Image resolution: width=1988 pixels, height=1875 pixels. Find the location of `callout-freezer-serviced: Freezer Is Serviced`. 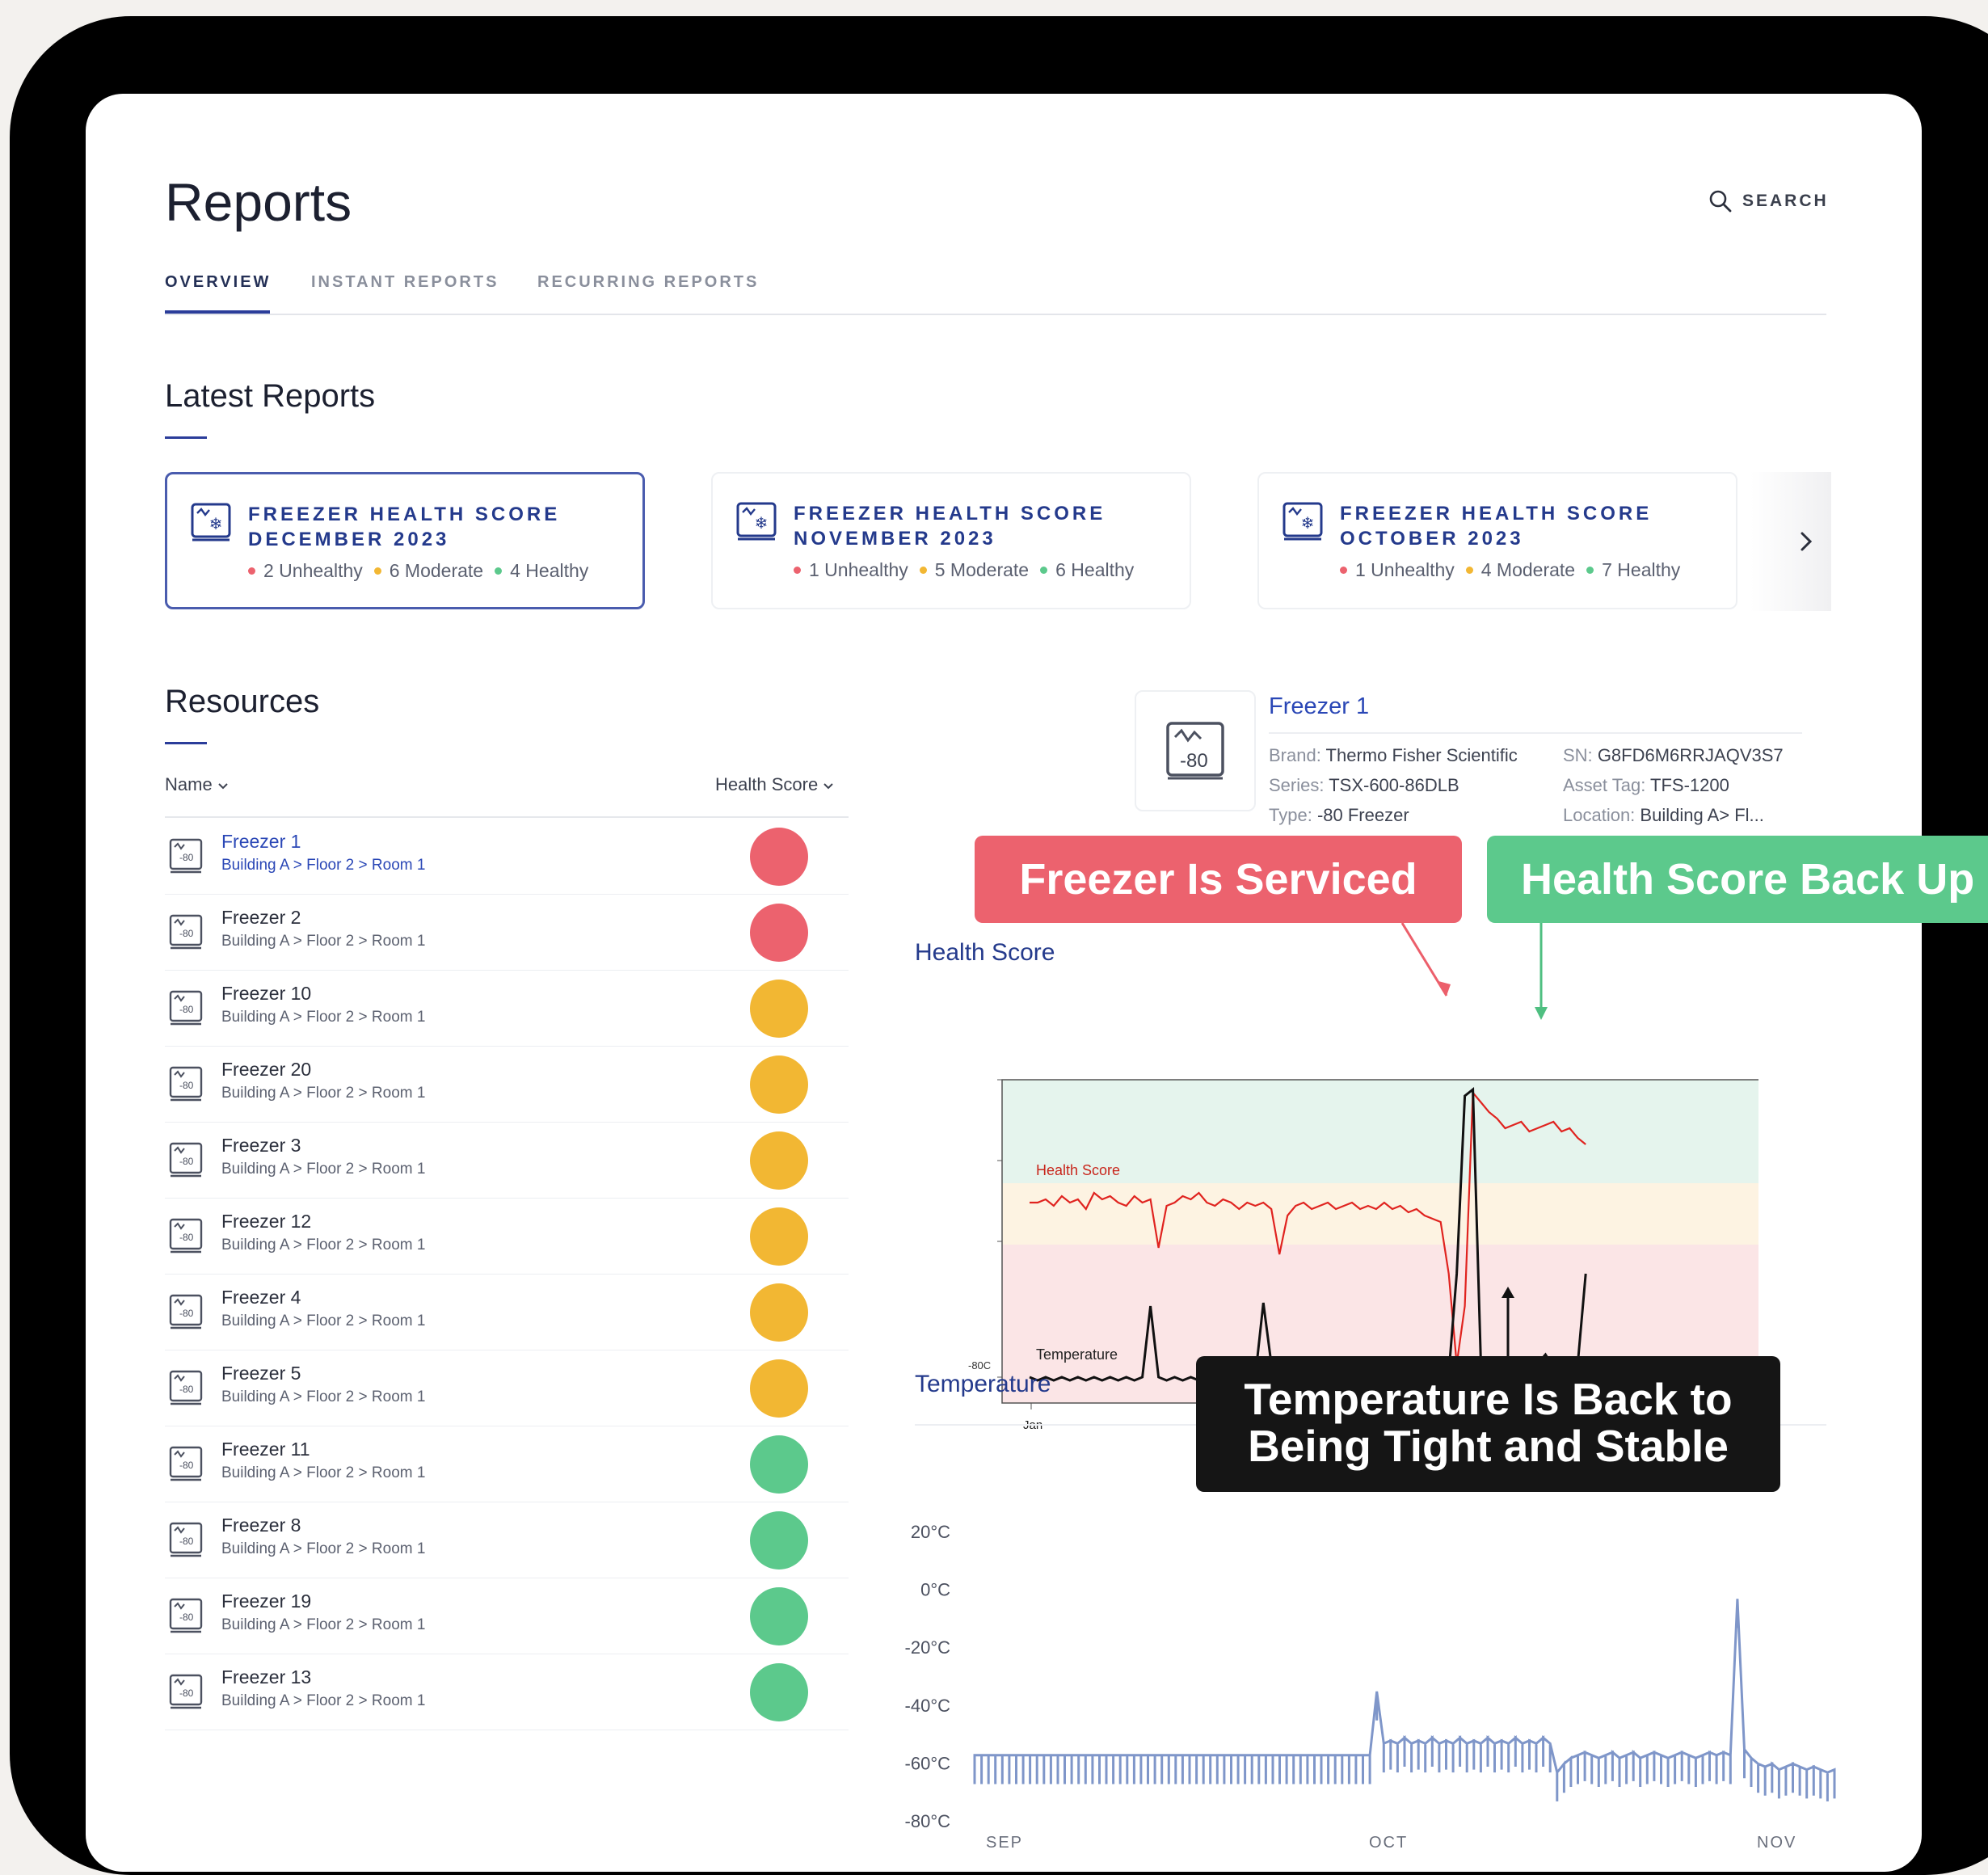

callout-freezer-serviced: Freezer Is Serviced is located at coordinates (1218, 880).